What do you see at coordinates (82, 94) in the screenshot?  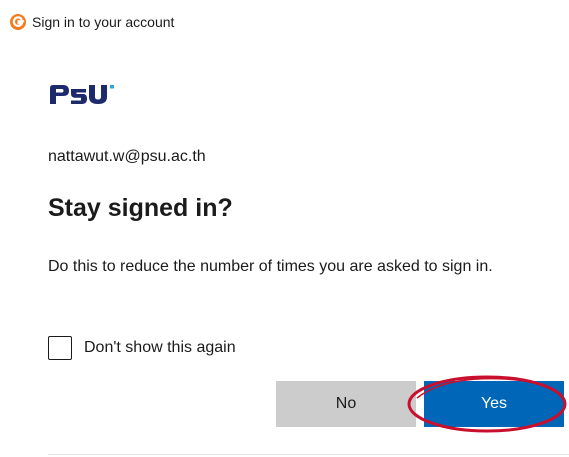 I see `psu-logo` at bounding box center [82, 94].